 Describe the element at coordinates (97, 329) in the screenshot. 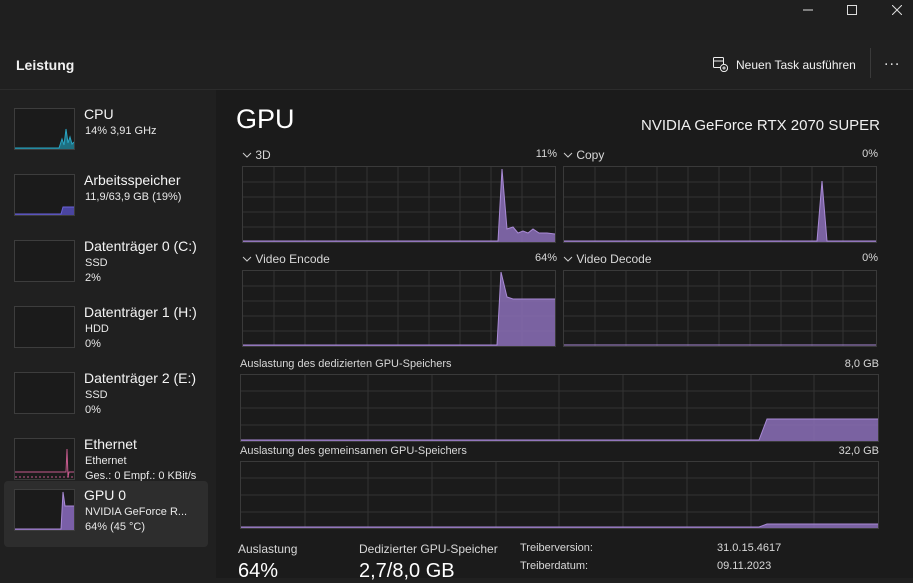

I see `sidebar-item-type: HDD` at that location.